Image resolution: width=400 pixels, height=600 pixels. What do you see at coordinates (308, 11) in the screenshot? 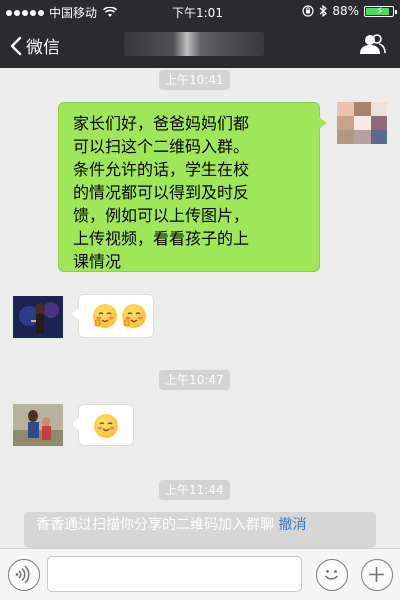
I see `rotation-lock-icon` at bounding box center [308, 11].